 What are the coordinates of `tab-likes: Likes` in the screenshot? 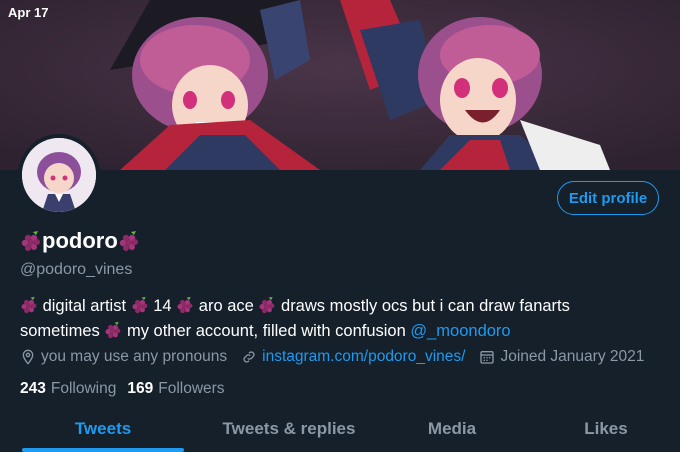 It's located at (606, 431).